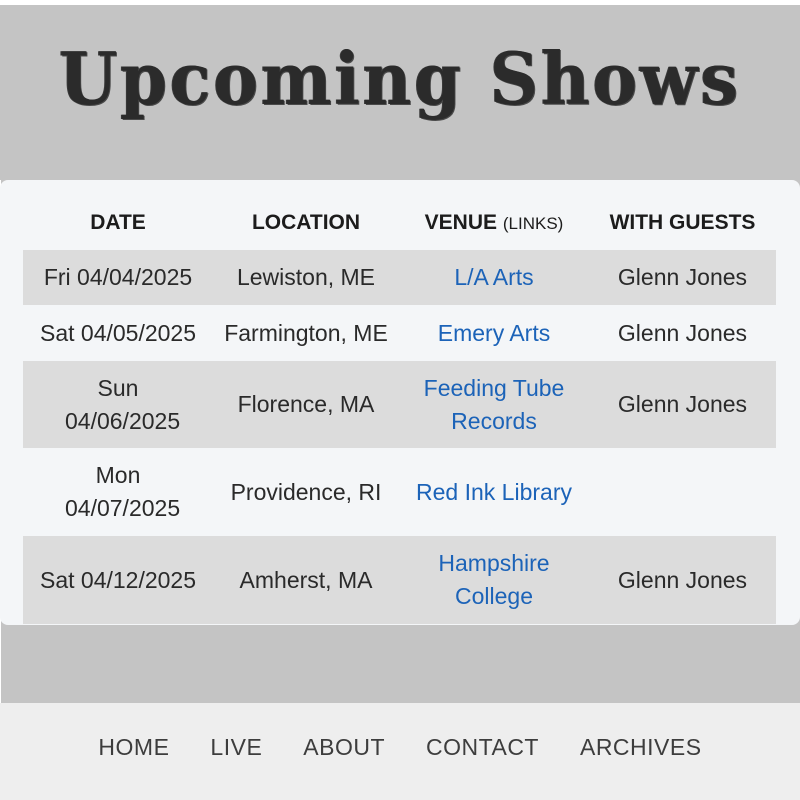 Image resolution: width=800 pixels, height=800 pixels. Describe the element at coordinates (306, 491) in the screenshot. I see `show-location: Providence, RI` at that location.